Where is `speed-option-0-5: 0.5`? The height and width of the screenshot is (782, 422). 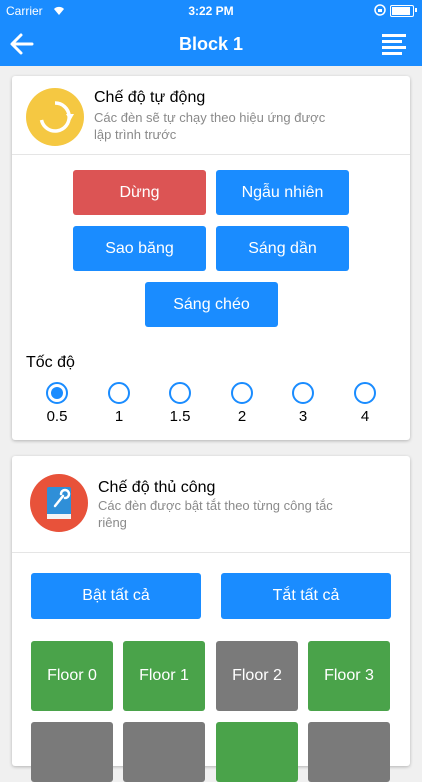 speed-option-0-5: 0.5 is located at coordinates (57, 403).